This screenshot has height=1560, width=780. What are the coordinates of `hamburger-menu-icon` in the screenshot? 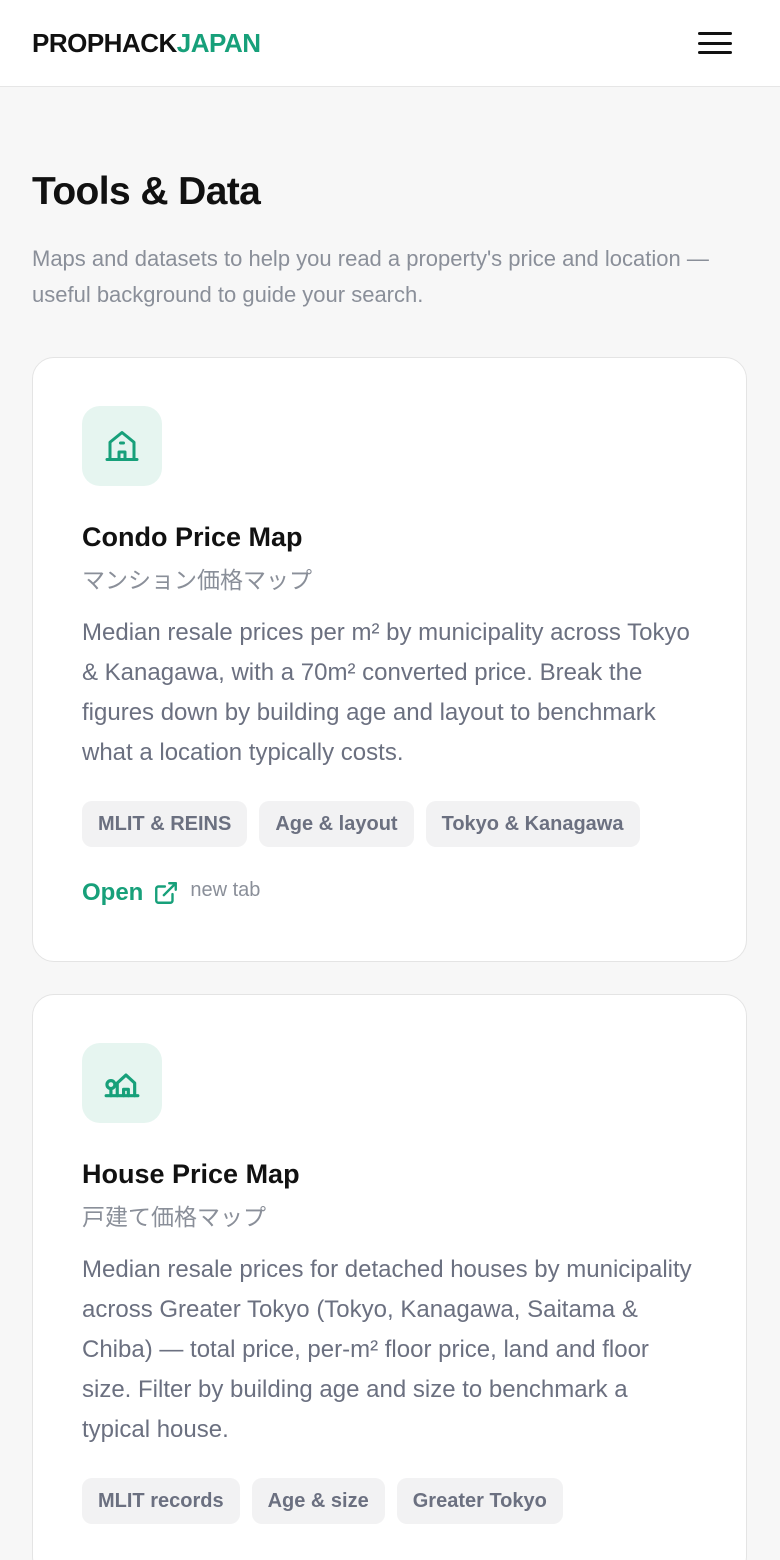 It's located at (715, 43).